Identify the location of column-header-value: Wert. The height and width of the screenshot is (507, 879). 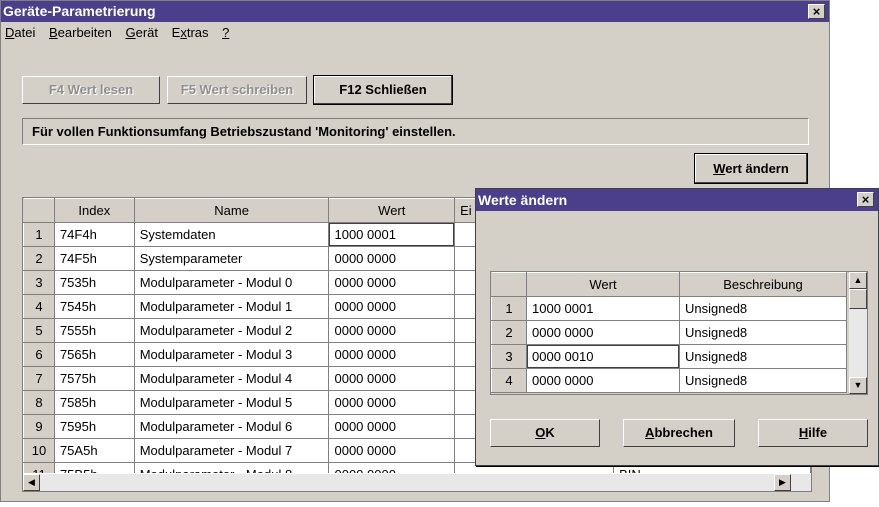
(603, 284).